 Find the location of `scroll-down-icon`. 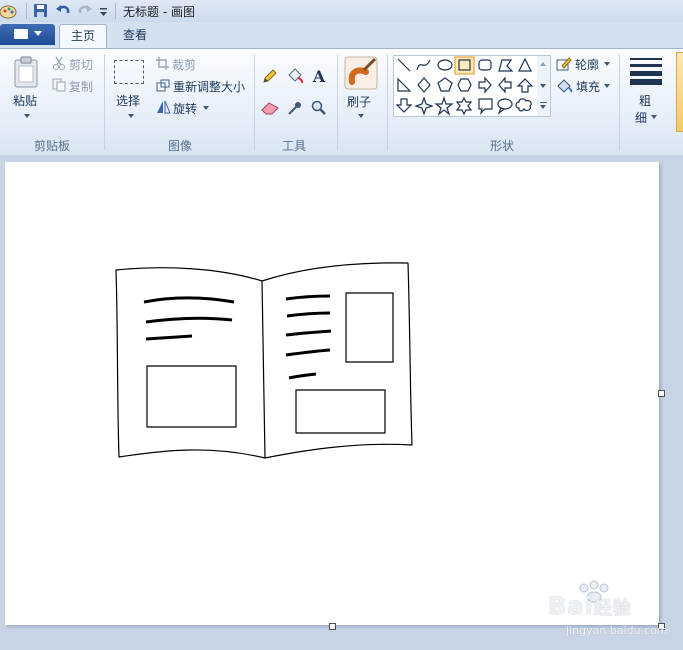

scroll-down-icon is located at coordinates (543, 86).